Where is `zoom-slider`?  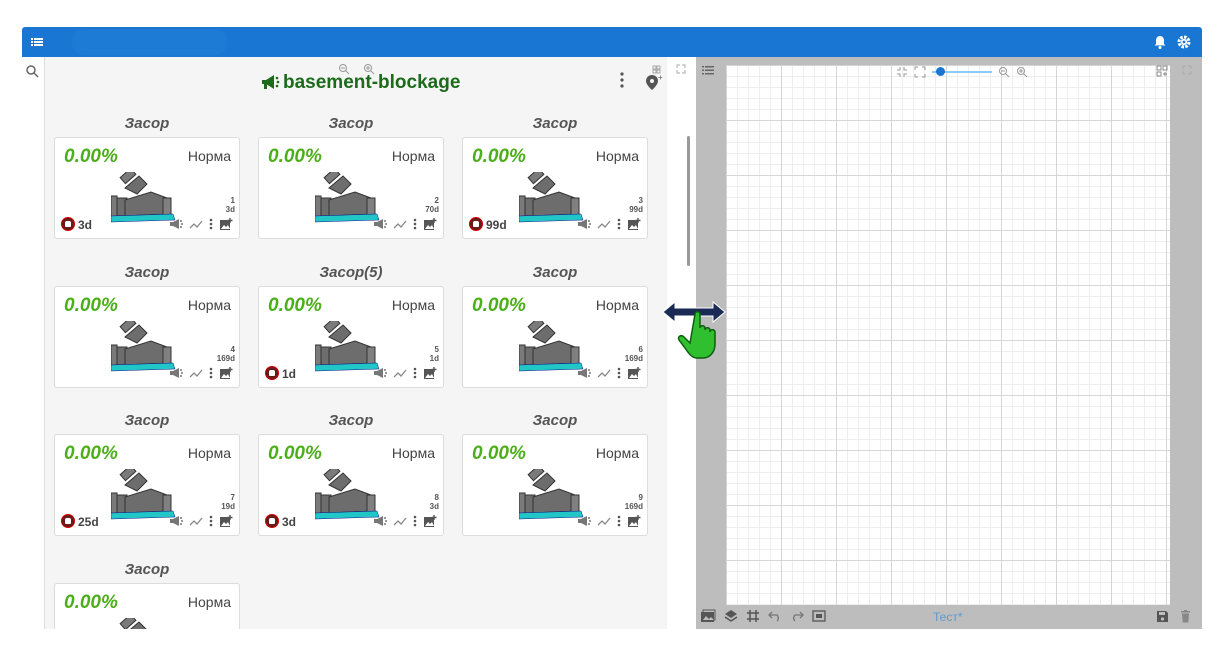
zoom-slider is located at coordinates (962, 71).